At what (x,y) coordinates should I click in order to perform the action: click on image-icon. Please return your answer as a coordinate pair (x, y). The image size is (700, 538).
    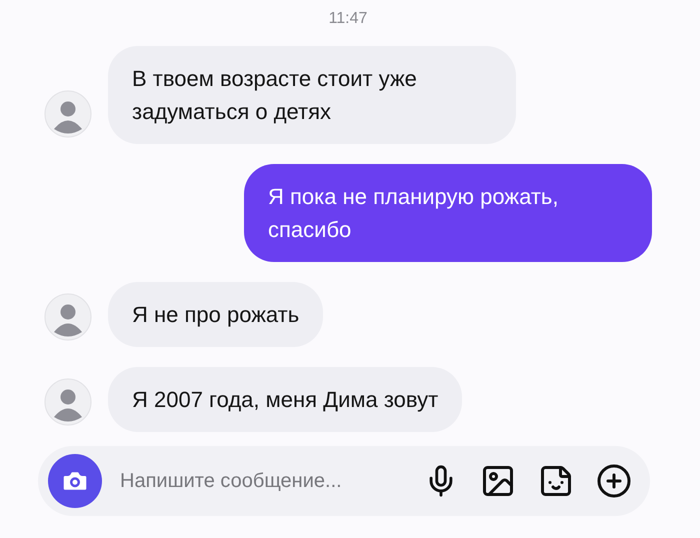
    Looking at the image, I should click on (498, 481).